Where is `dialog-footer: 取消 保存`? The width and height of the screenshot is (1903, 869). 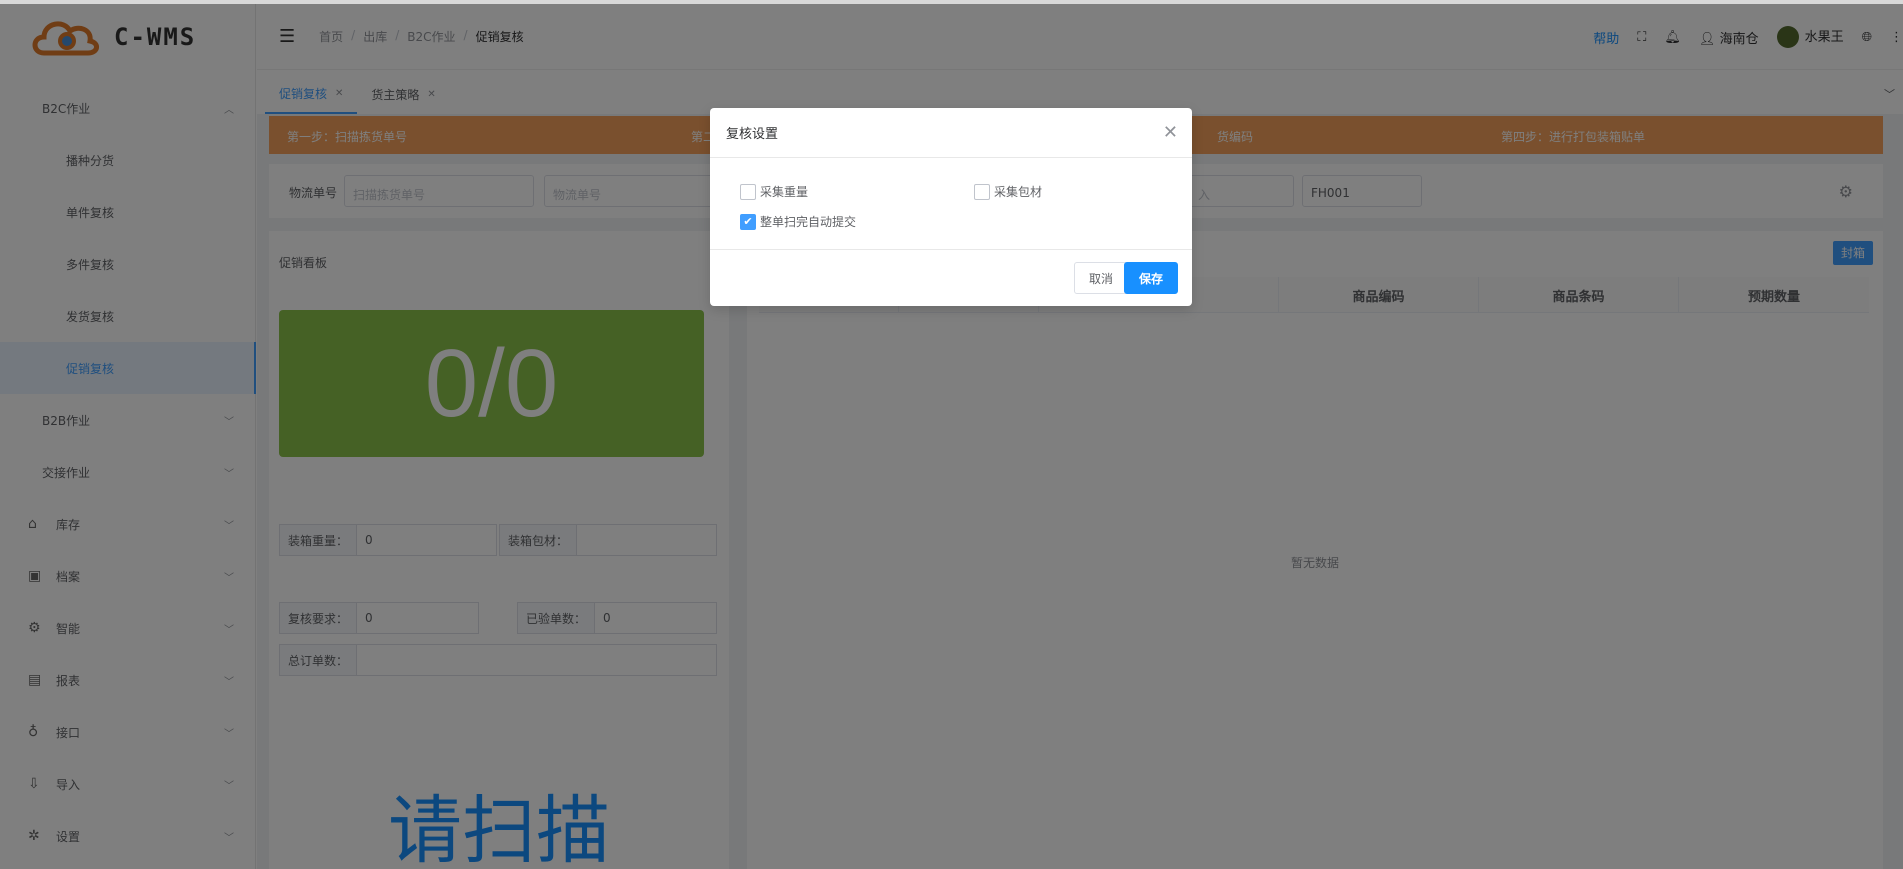 dialog-footer: 取消 保存 is located at coordinates (951, 277).